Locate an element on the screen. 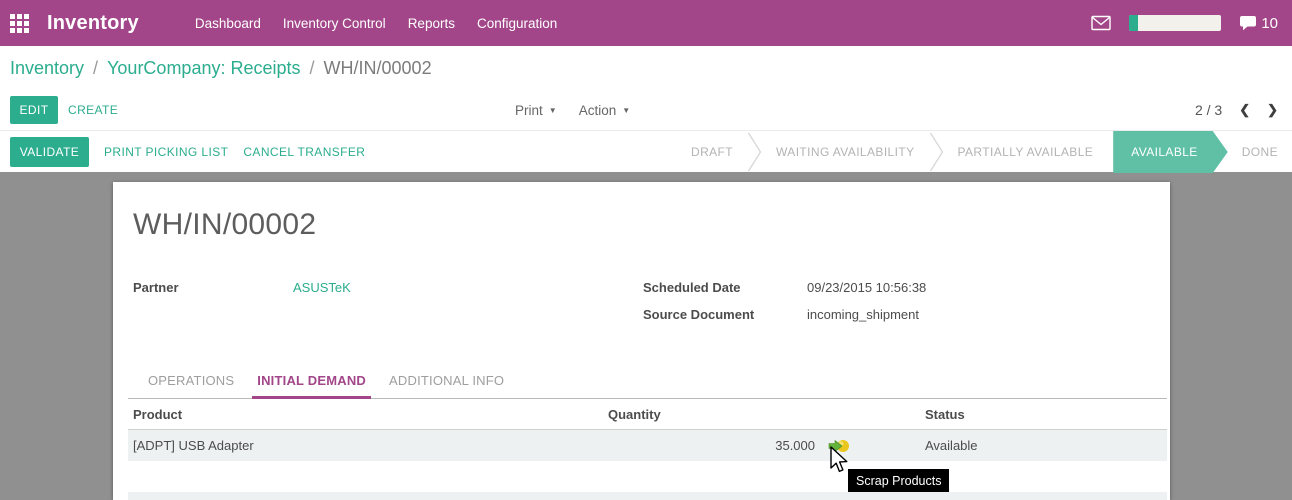  field-value-partner: ASUSTeK is located at coordinates (322, 287).